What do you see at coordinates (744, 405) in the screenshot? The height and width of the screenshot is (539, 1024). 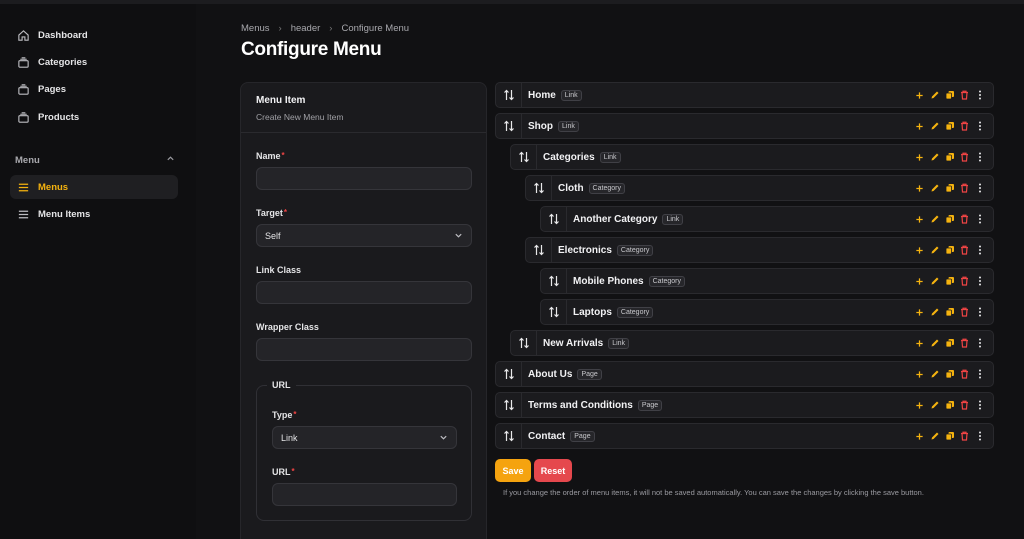 I see `menu-tree-row: Terms and Conditions Page` at bounding box center [744, 405].